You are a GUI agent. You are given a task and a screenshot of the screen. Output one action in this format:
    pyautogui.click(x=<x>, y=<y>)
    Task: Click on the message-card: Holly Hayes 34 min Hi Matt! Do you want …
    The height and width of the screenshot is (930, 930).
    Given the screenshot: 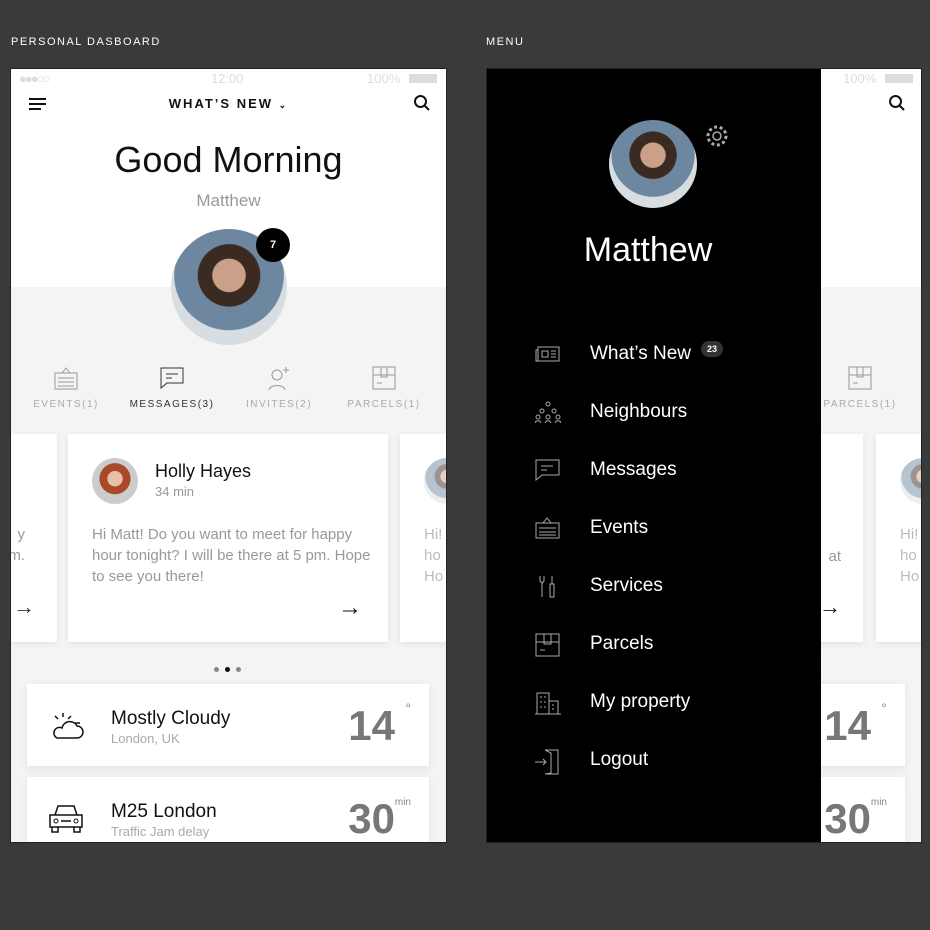 What is the action you would take?
    pyautogui.click(x=228, y=538)
    